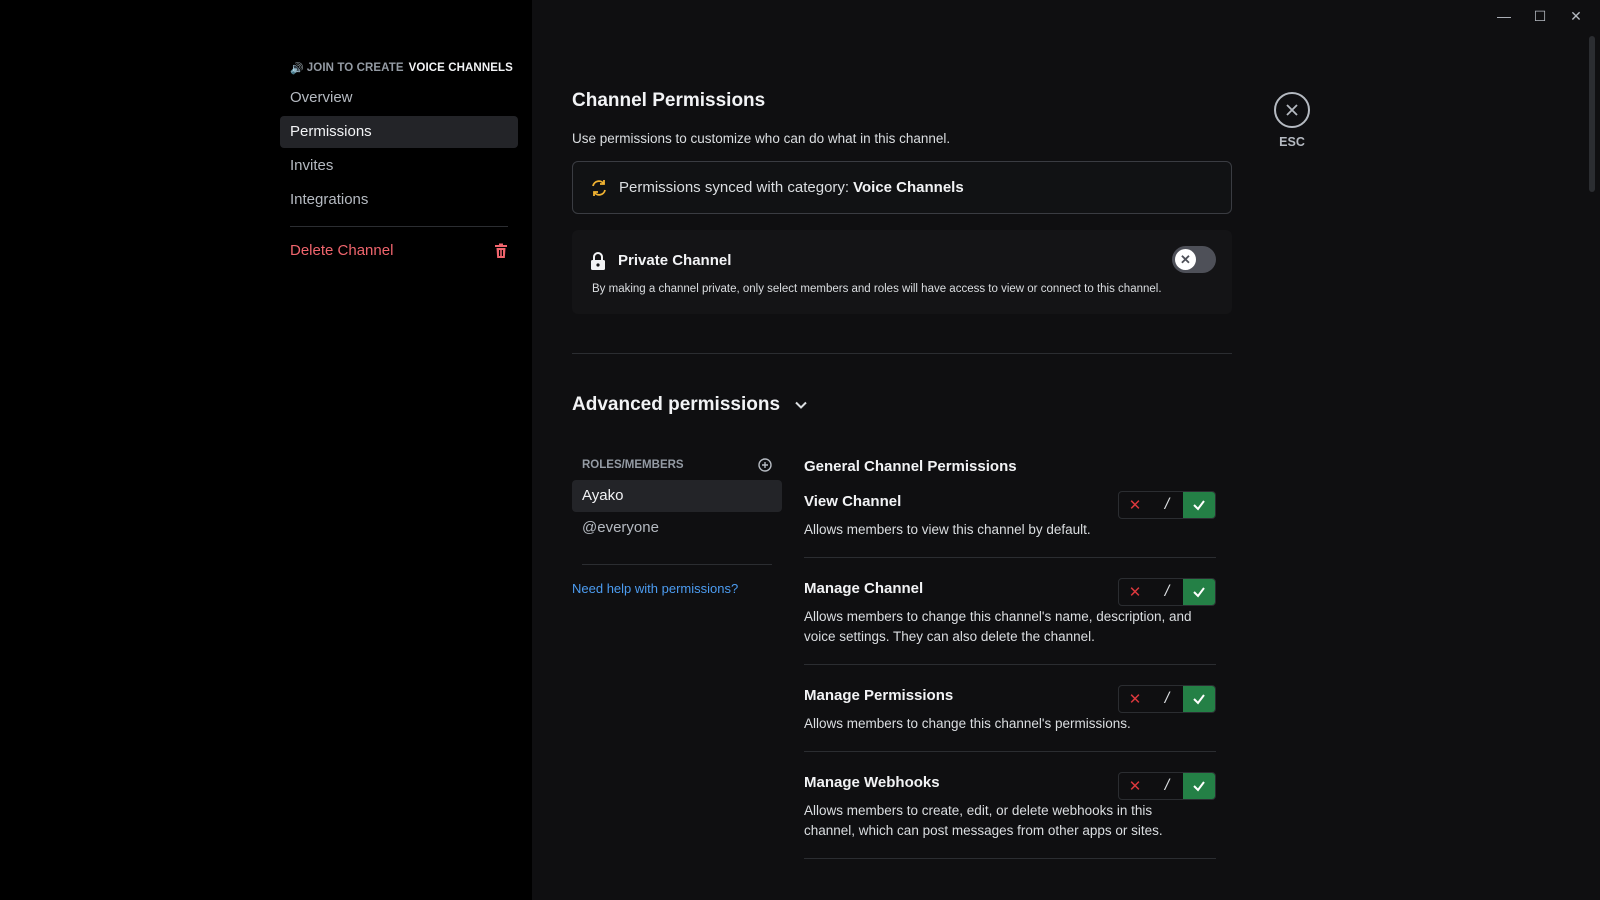  What do you see at coordinates (599, 187) in the screenshot?
I see `sync-icon` at bounding box center [599, 187].